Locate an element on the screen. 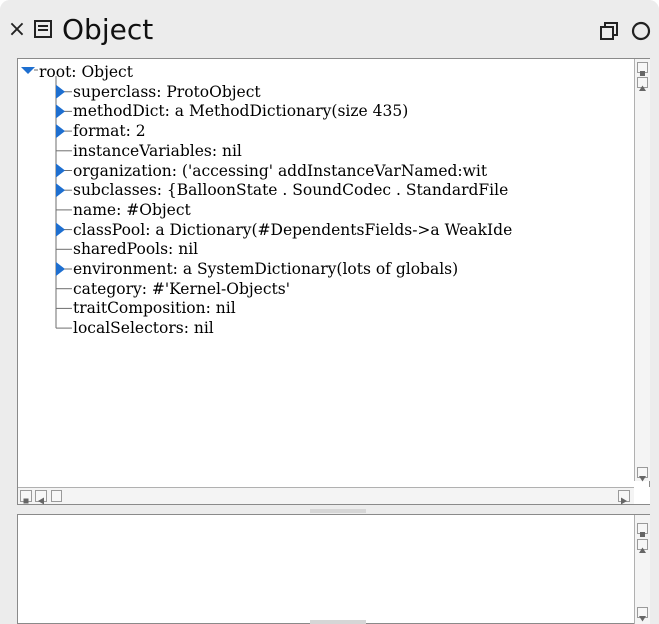 Image resolution: width=659 pixels, height=624 pixels. scroll-down-icon is located at coordinates (642, 474).